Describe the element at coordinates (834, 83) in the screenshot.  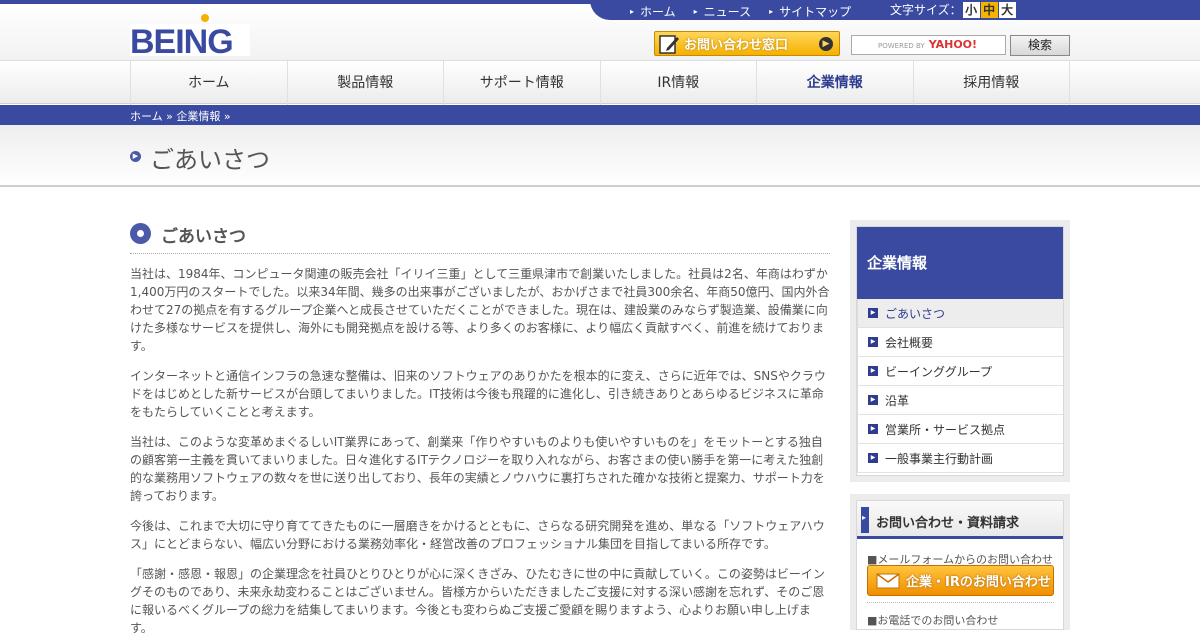
I see `gnav-item-company: 企業情報` at that location.